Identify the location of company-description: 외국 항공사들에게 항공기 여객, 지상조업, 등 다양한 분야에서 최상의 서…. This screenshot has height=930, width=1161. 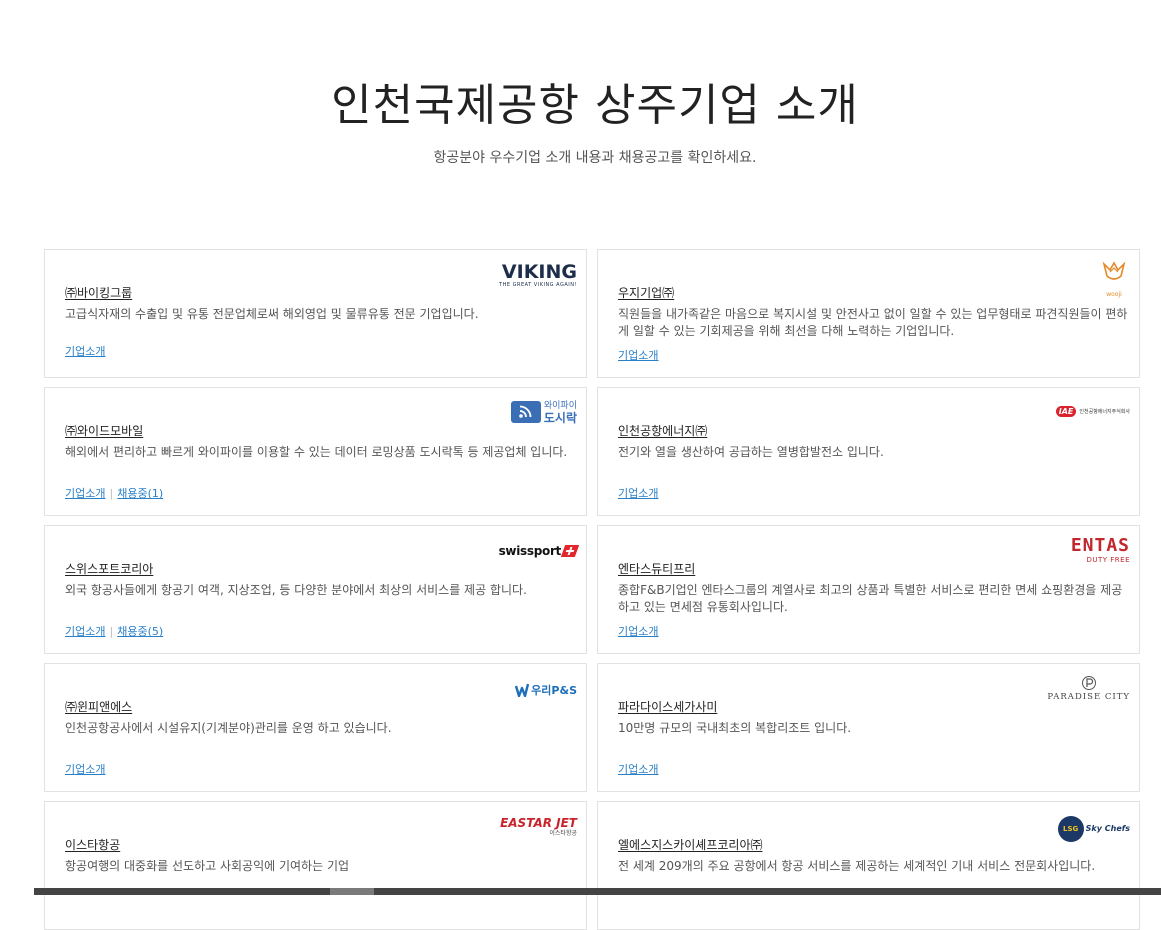
(296, 590).